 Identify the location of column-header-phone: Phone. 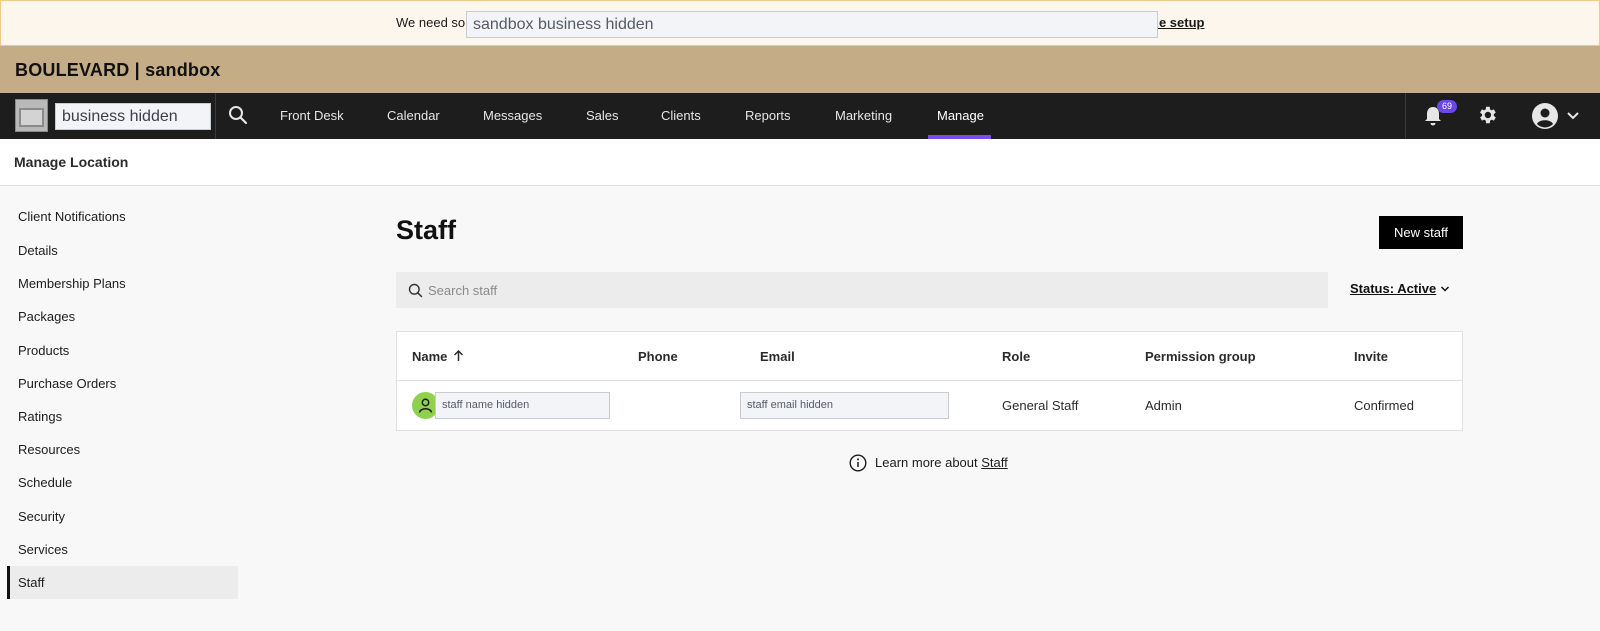
(658, 356).